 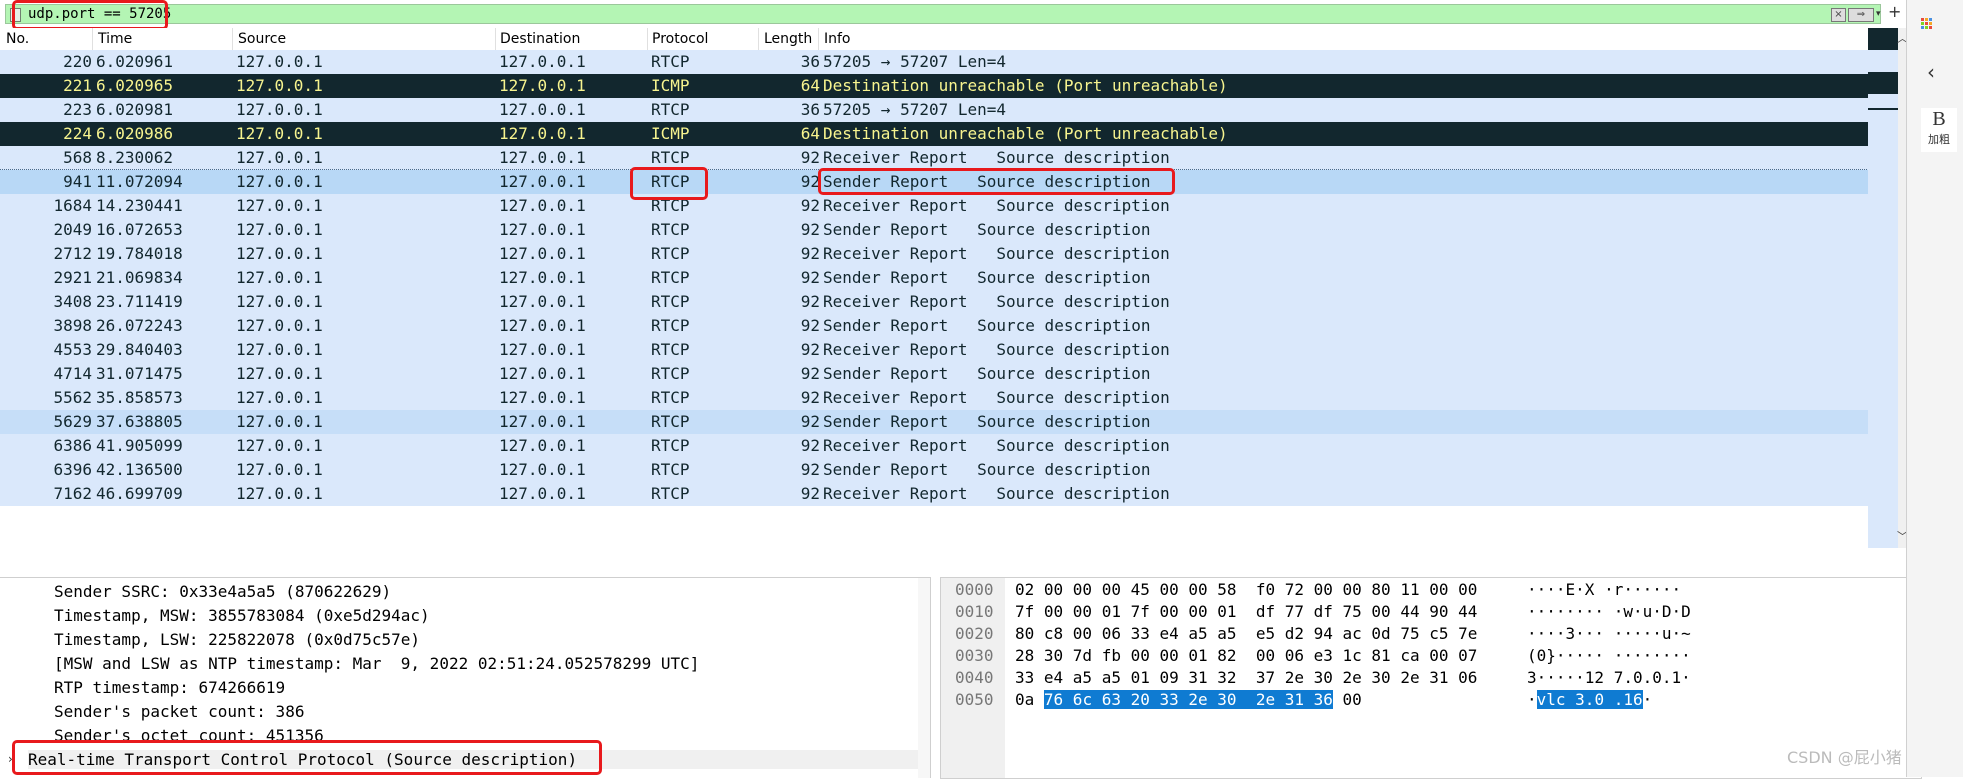 What do you see at coordinates (974, 633) in the screenshot?
I see `hex-offset: 0020` at bounding box center [974, 633].